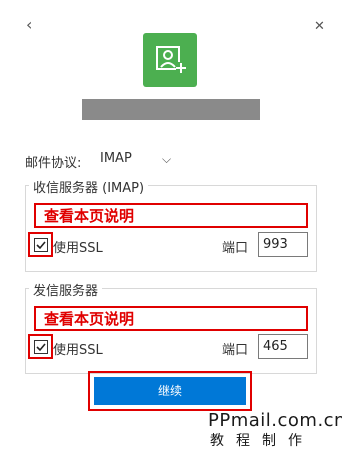 The width and height of the screenshot is (342, 452). What do you see at coordinates (53, 163) in the screenshot?
I see `protocol-label: 邮件协议:` at bounding box center [53, 163].